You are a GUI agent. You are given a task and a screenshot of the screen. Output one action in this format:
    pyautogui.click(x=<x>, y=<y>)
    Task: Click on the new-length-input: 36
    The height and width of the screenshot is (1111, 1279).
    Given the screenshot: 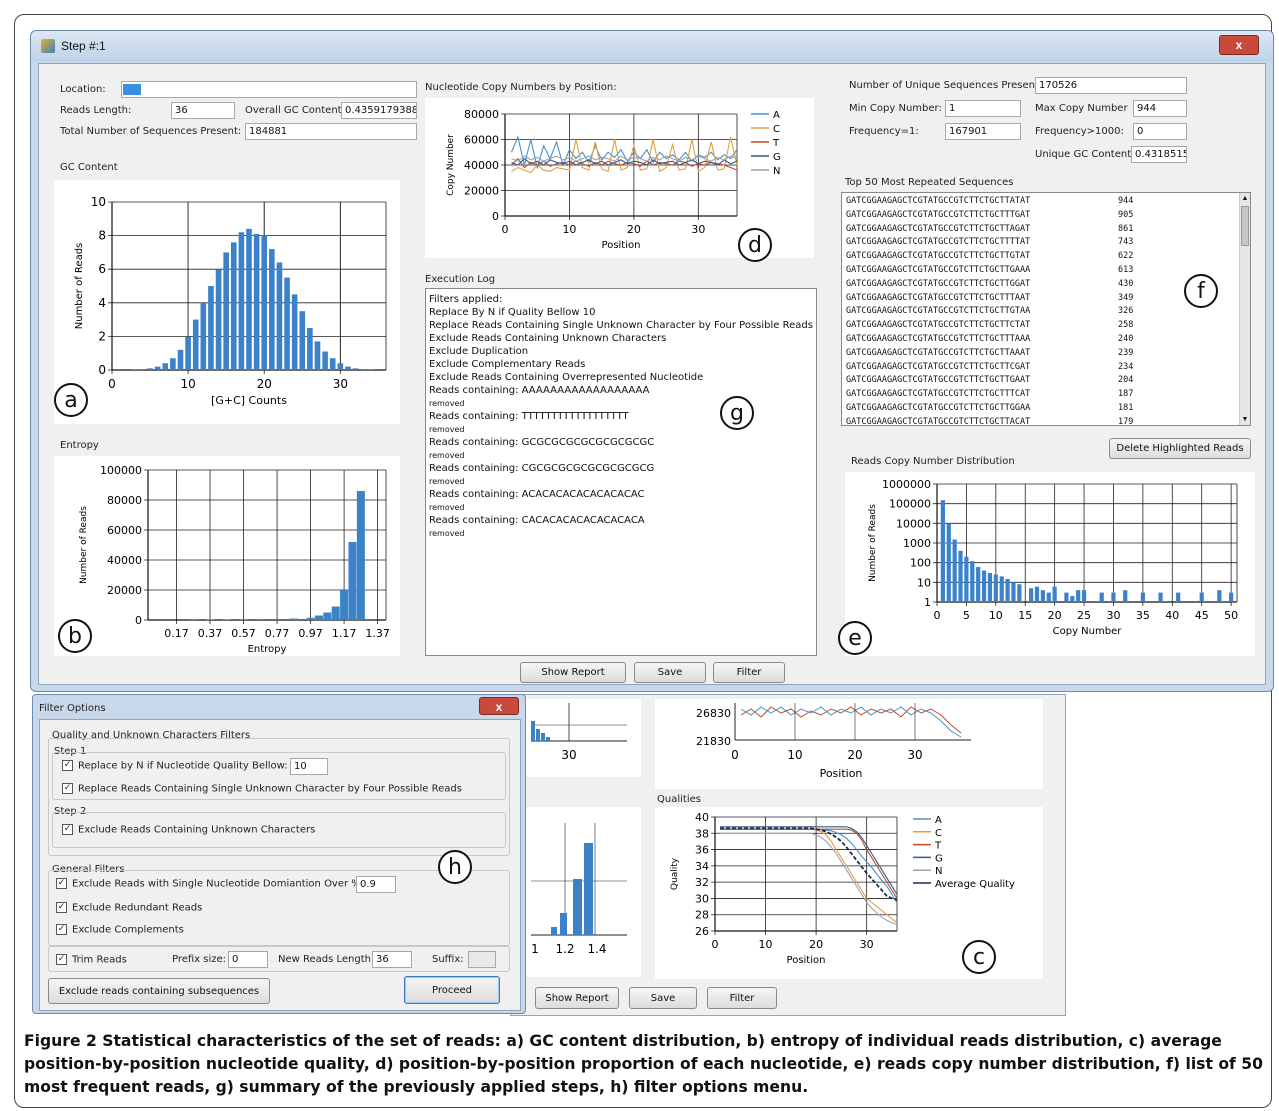 What is the action you would take?
    pyautogui.click(x=392, y=959)
    